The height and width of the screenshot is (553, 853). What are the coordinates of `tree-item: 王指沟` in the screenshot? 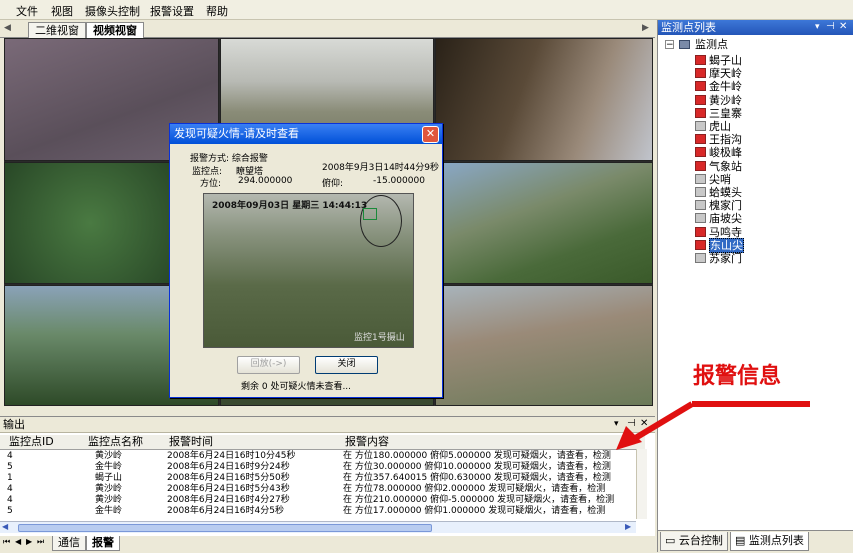 It's located at (718, 139).